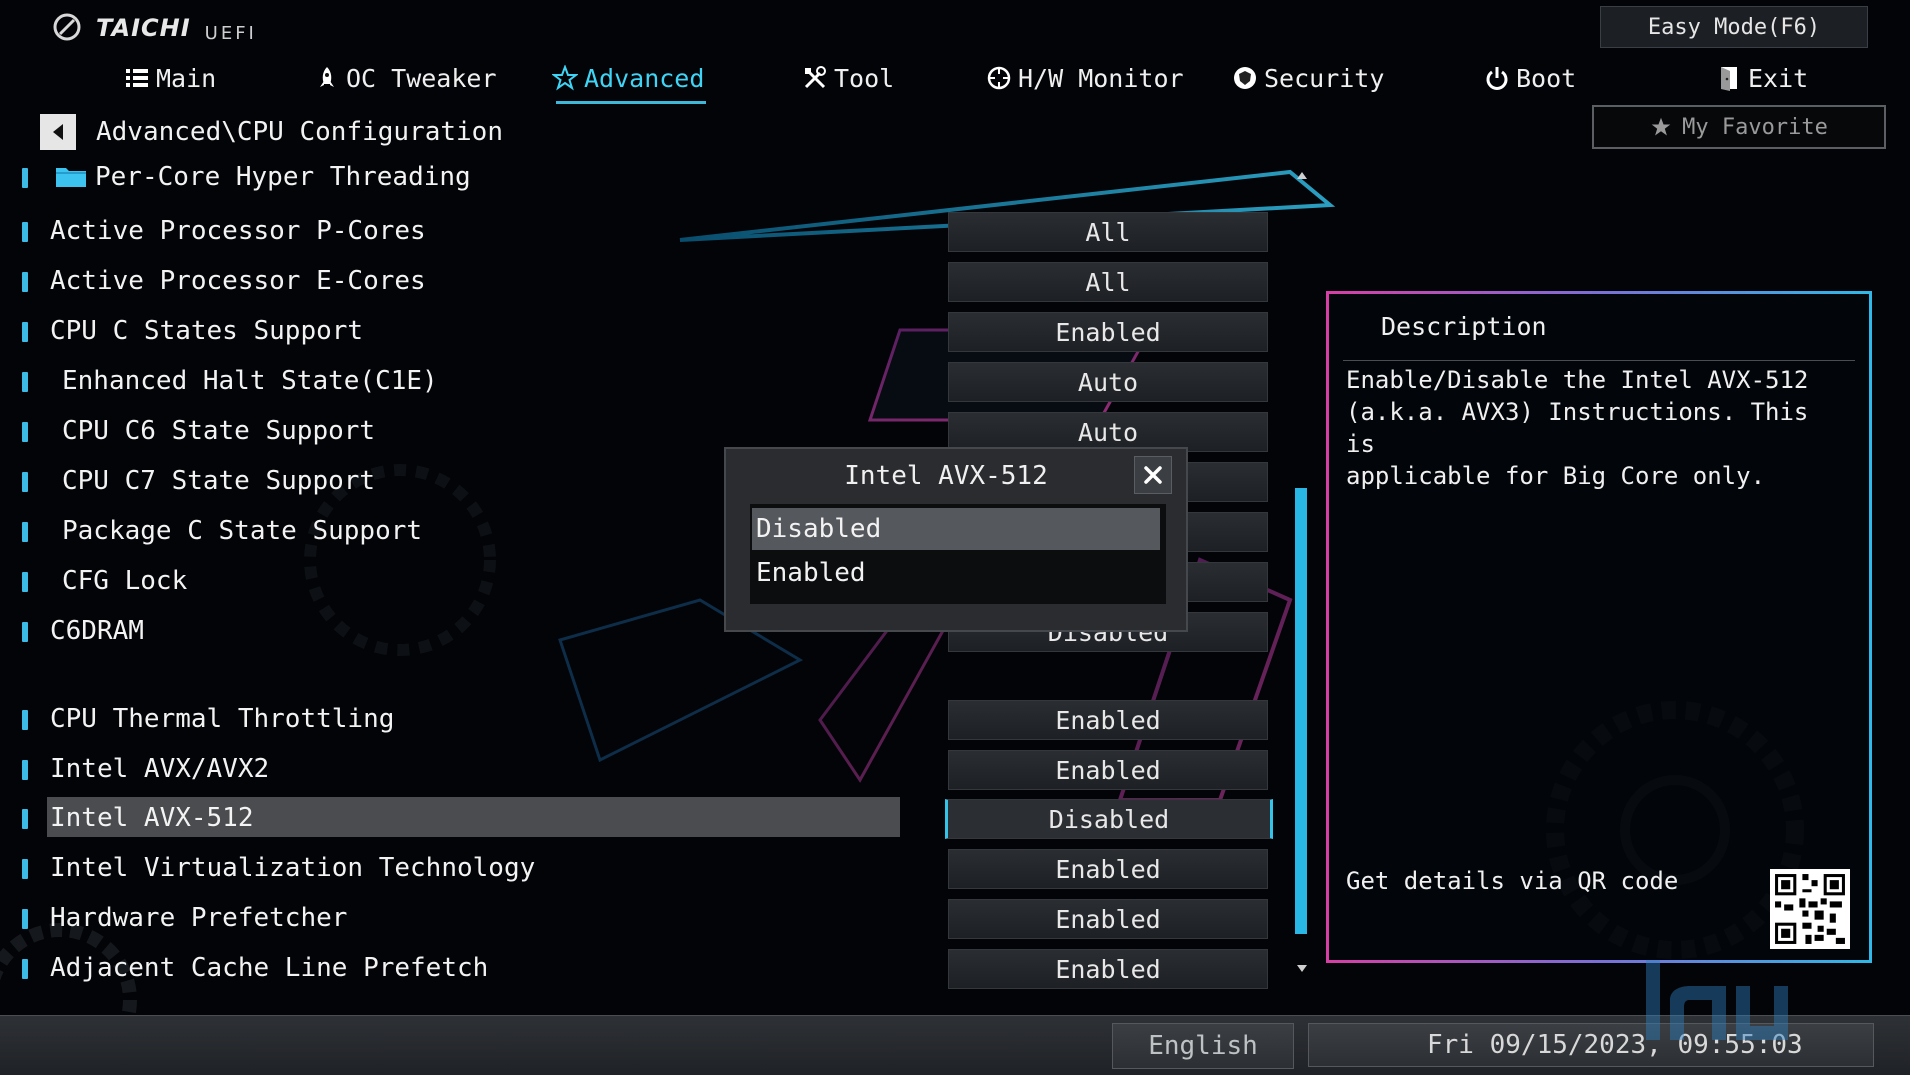 This screenshot has width=1910, height=1075. What do you see at coordinates (269, 968) in the screenshot?
I see `setting-label: Adjacent Cache Line Prefetch` at bounding box center [269, 968].